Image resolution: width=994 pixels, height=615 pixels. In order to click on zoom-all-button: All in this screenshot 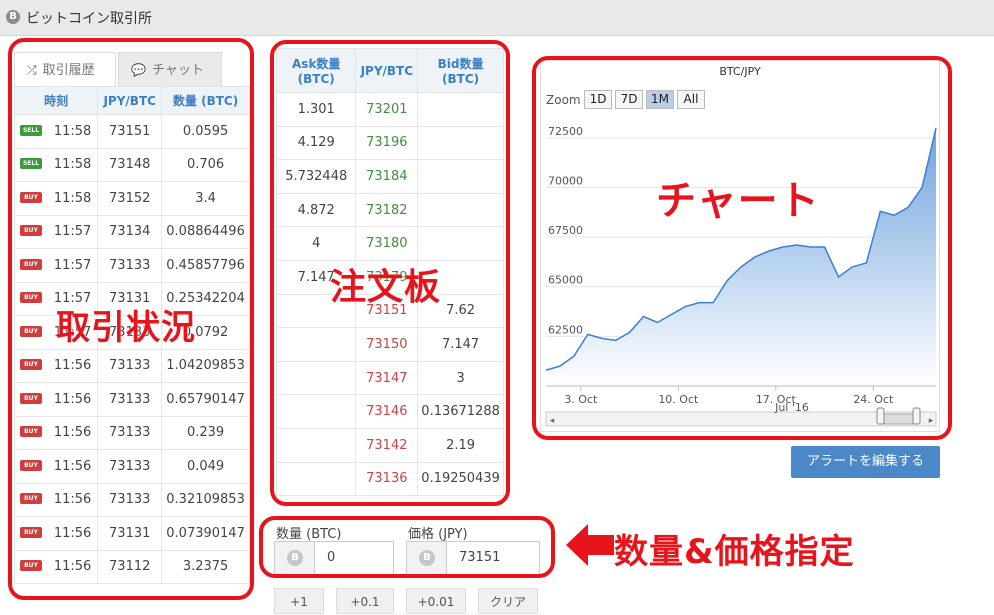, I will do `click(691, 99)`.